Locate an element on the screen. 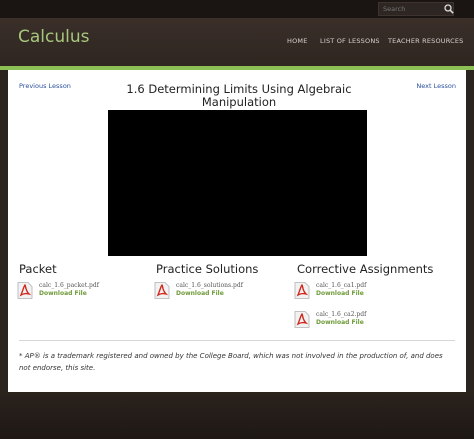 The image size is (474, 439). nav-teacher-resources: TEACHER RESOURCES is located at coordinates (426, 41).